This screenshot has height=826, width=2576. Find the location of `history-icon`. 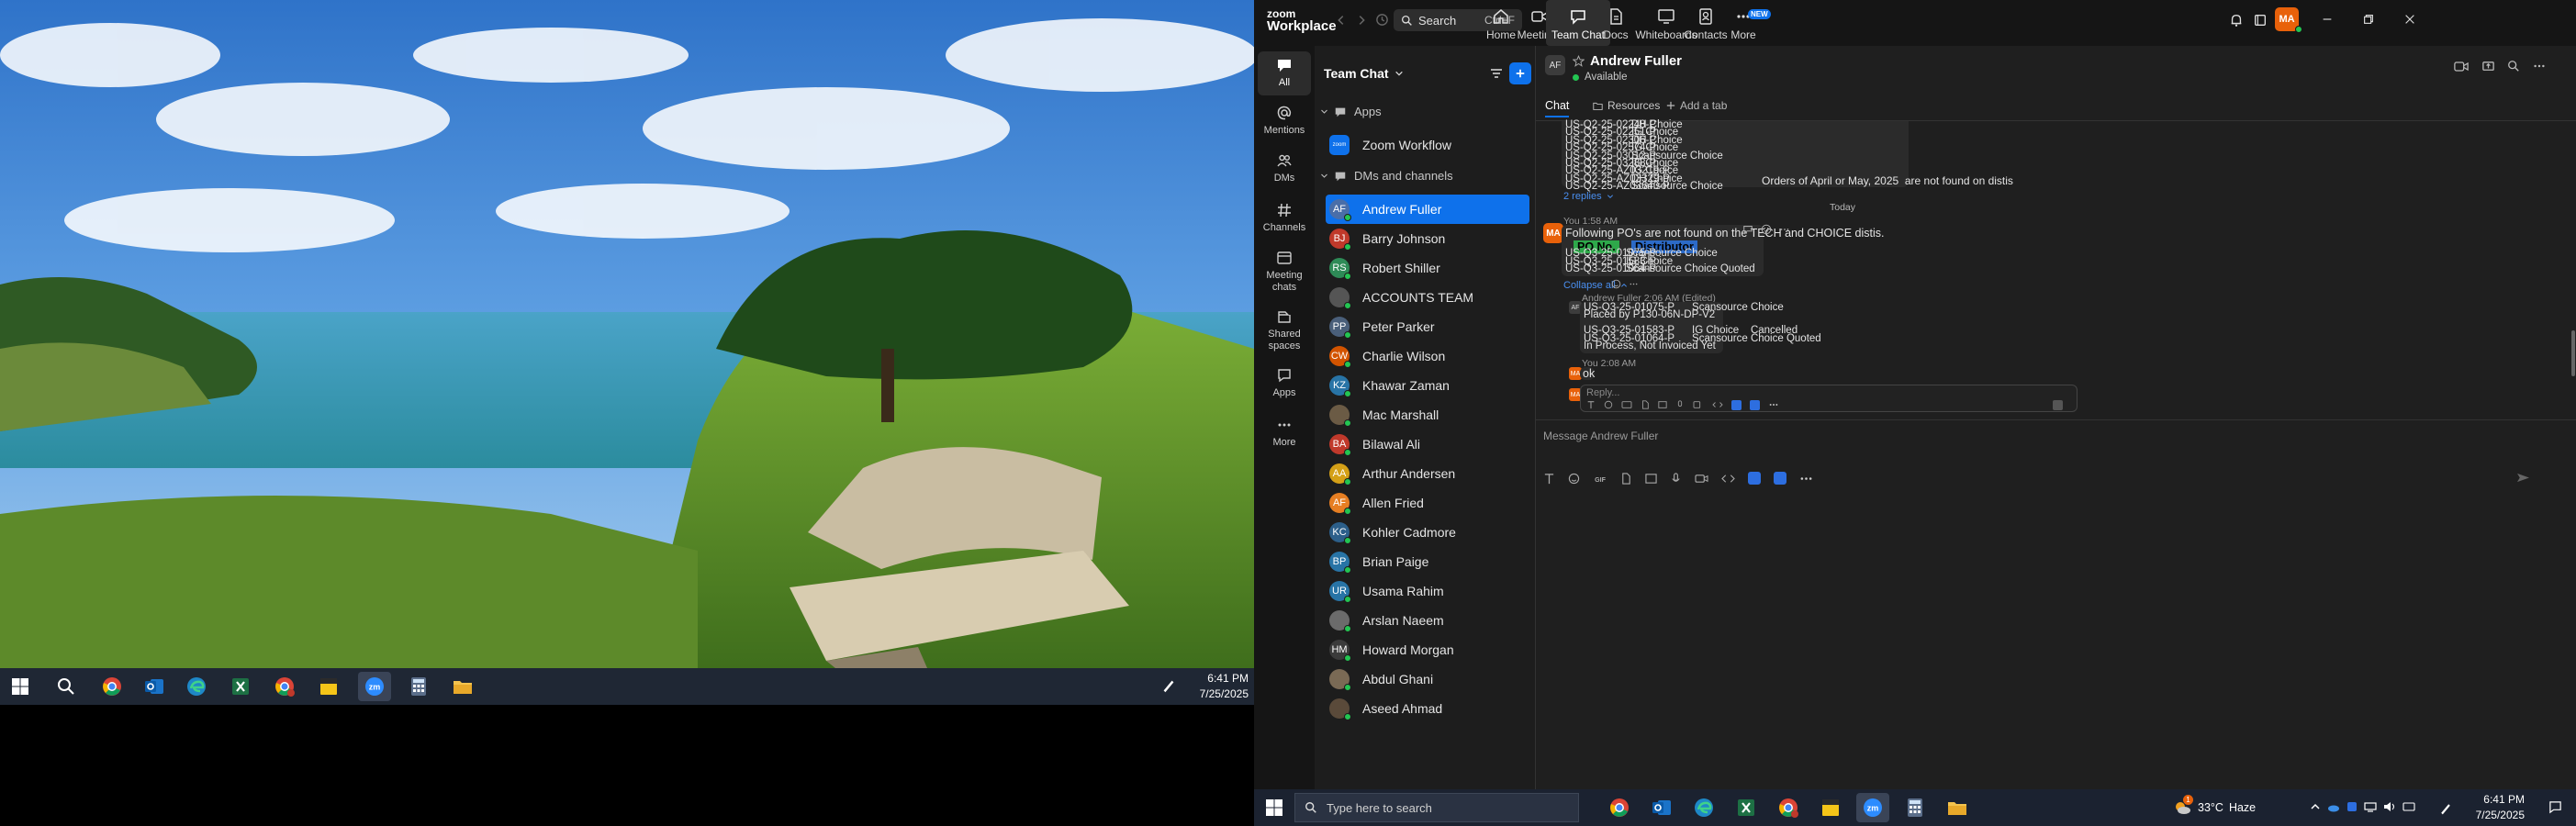

history-icon is located at coordinates (1382, 20).